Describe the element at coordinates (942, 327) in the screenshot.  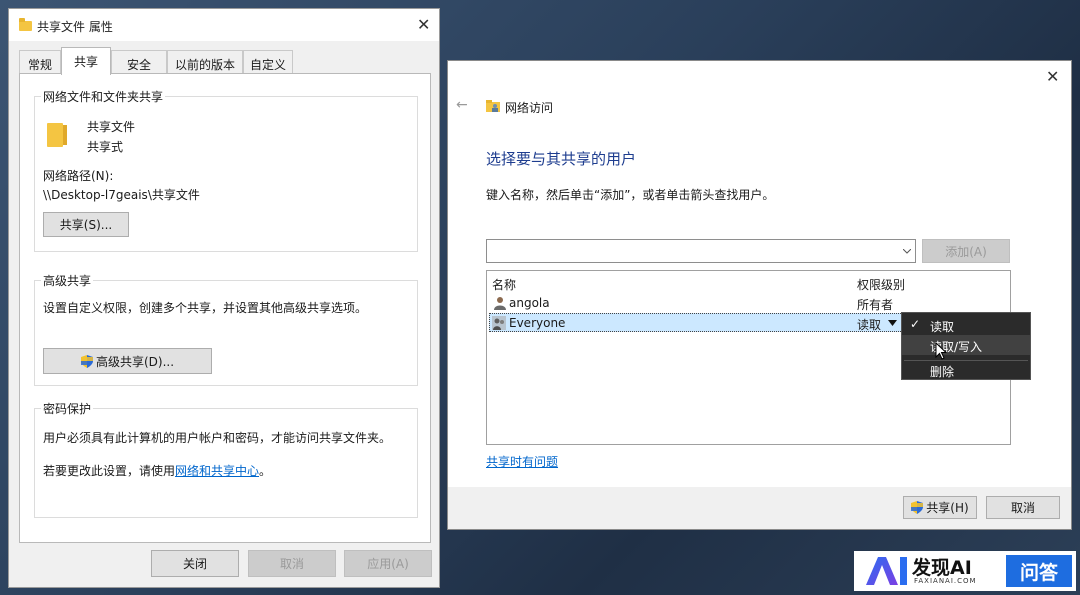
I see `menu-item-label: 读取` at that location.